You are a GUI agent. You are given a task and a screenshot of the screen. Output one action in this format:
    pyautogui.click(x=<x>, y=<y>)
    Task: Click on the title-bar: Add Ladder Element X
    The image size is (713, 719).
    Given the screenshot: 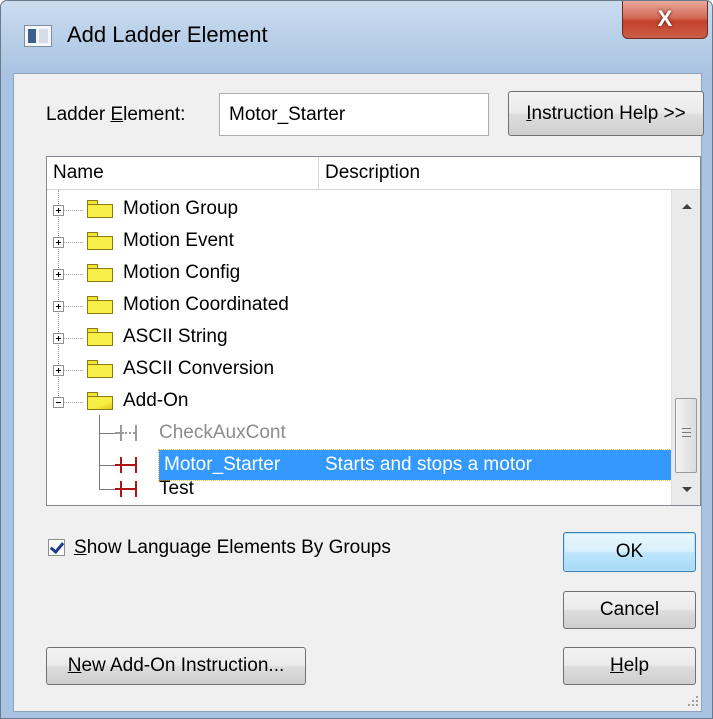 What is the action you would take?
    pyautogui.click(x=356, y=37)
    